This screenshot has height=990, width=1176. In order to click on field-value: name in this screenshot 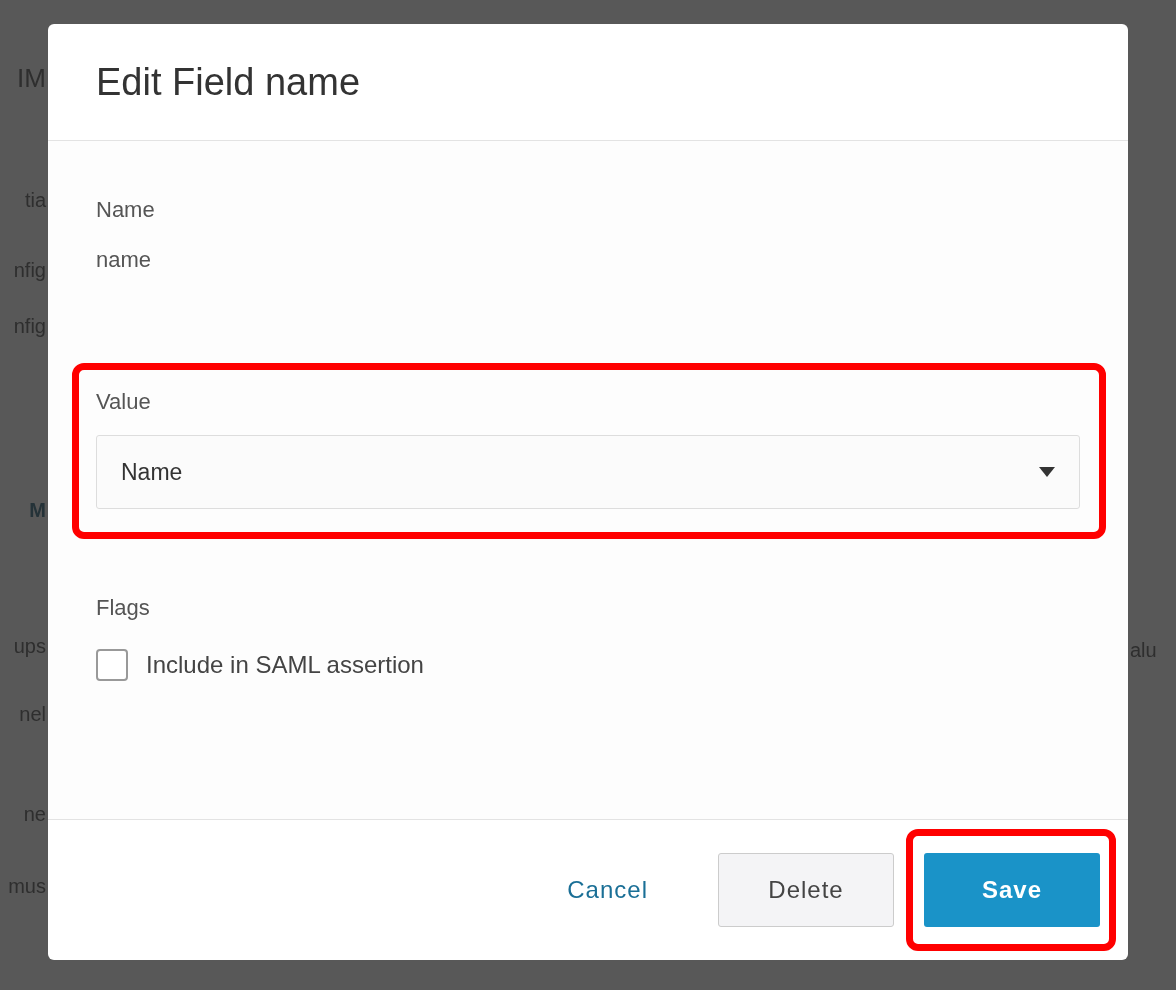, I will do `click(124, 260)`.